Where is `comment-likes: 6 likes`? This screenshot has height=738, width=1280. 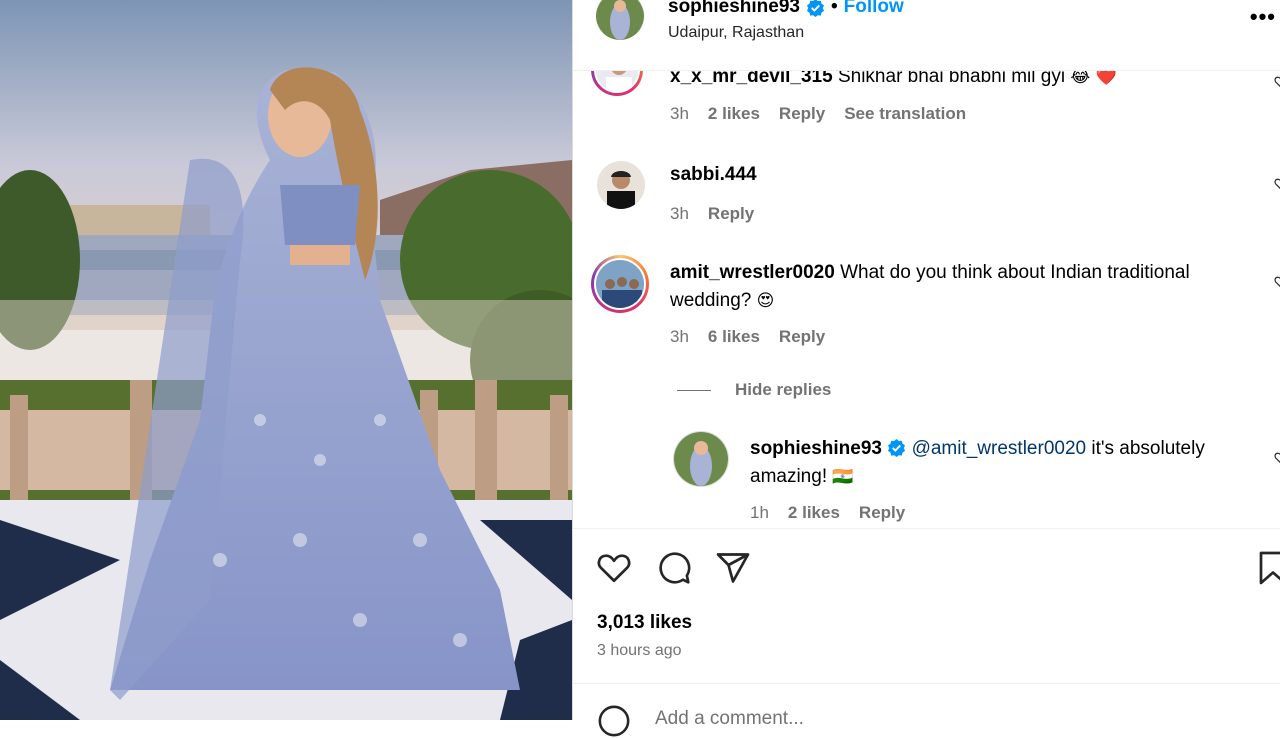 comment-likes: 6 likes is located at coordinates (734, 337).